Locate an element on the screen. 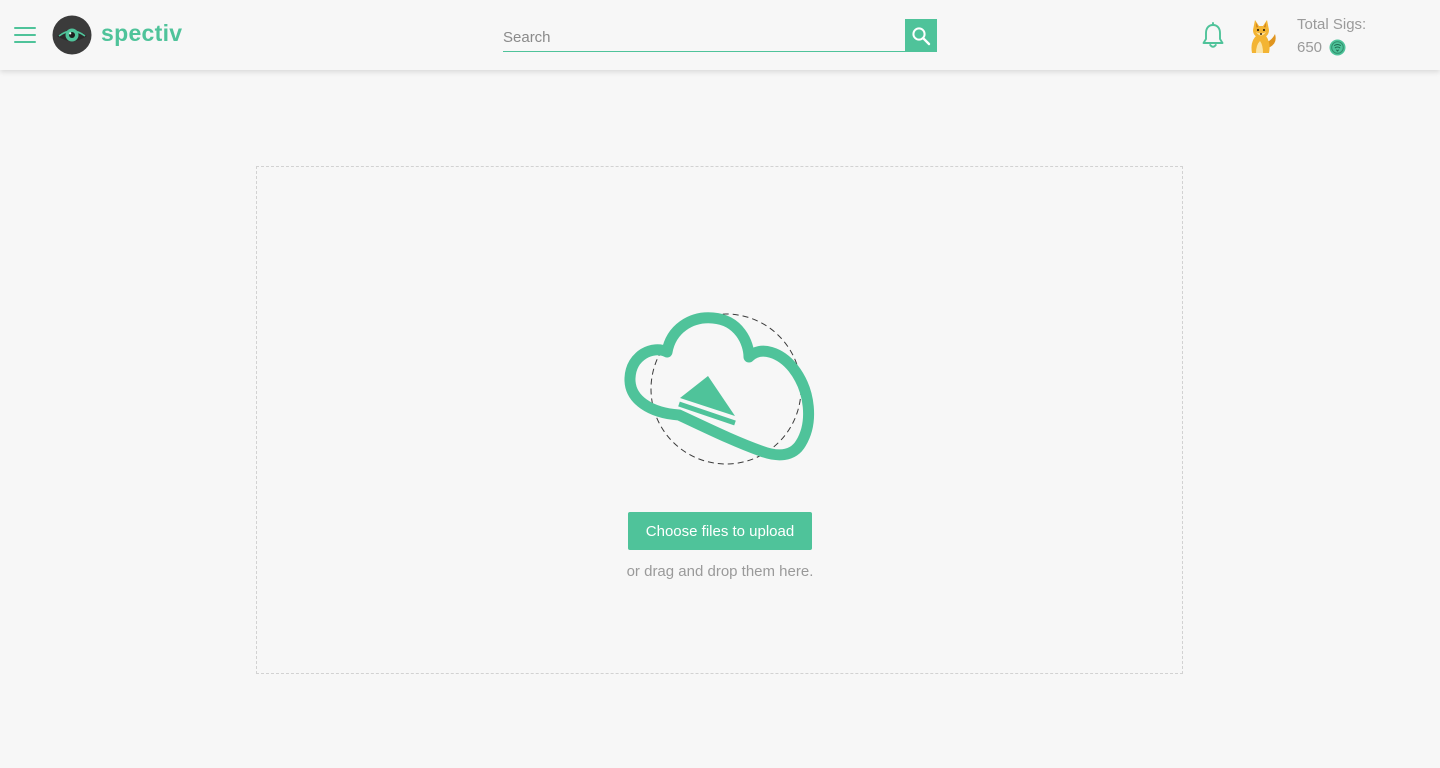 Image resolution: width=1440 pixels, height=768 pixels. search-icon is located at coordinates (921, 35).